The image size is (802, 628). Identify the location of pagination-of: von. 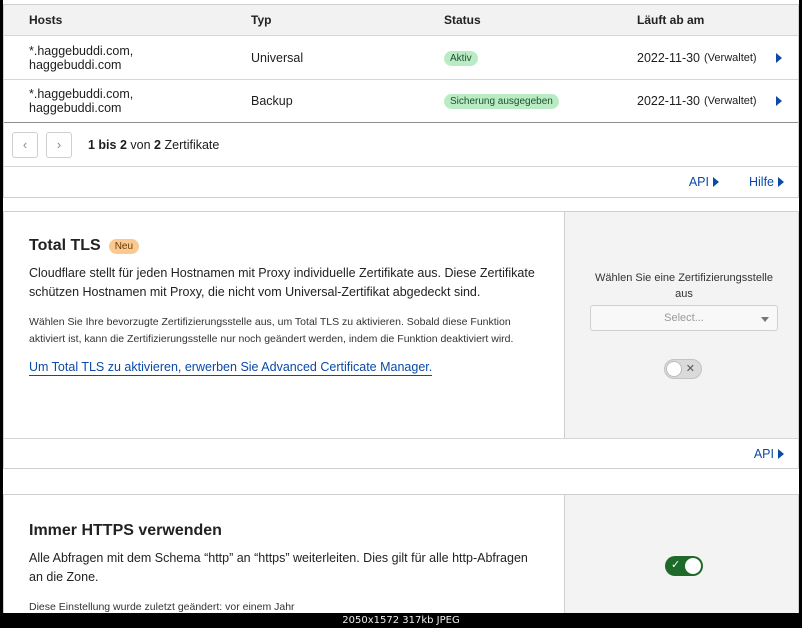
(140, 144).